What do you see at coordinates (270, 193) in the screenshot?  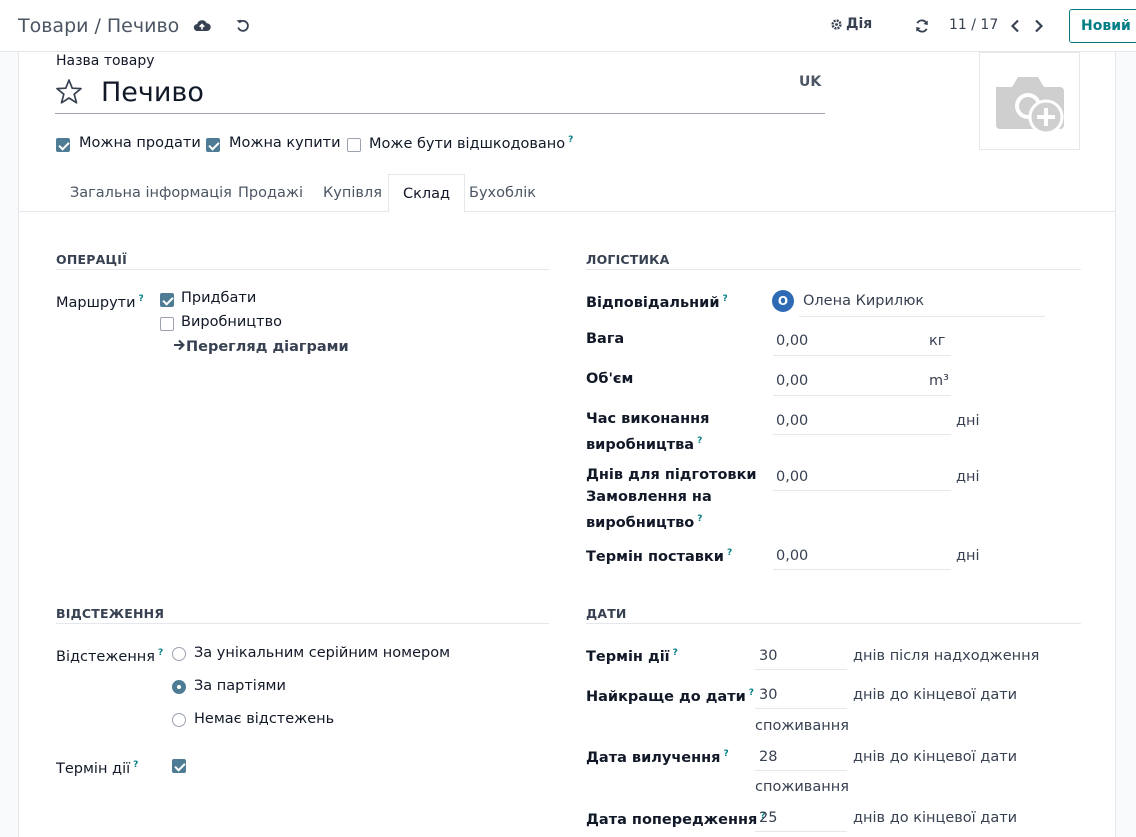 I see `tab-sales: Продажі` at bounding box center [270, 193].